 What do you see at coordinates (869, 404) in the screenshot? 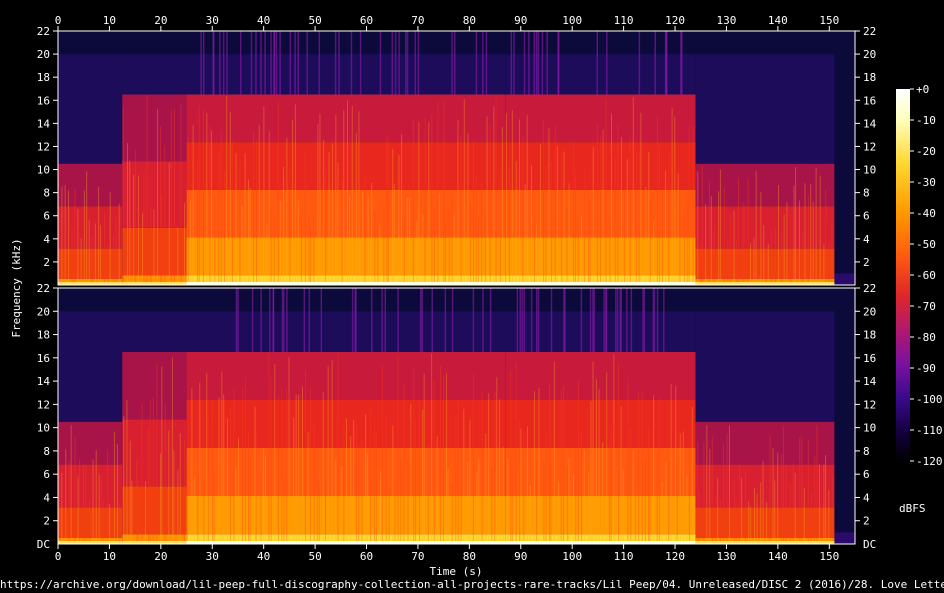
I see `y-tick-label-right: 12` at bounding box center [869, 404].